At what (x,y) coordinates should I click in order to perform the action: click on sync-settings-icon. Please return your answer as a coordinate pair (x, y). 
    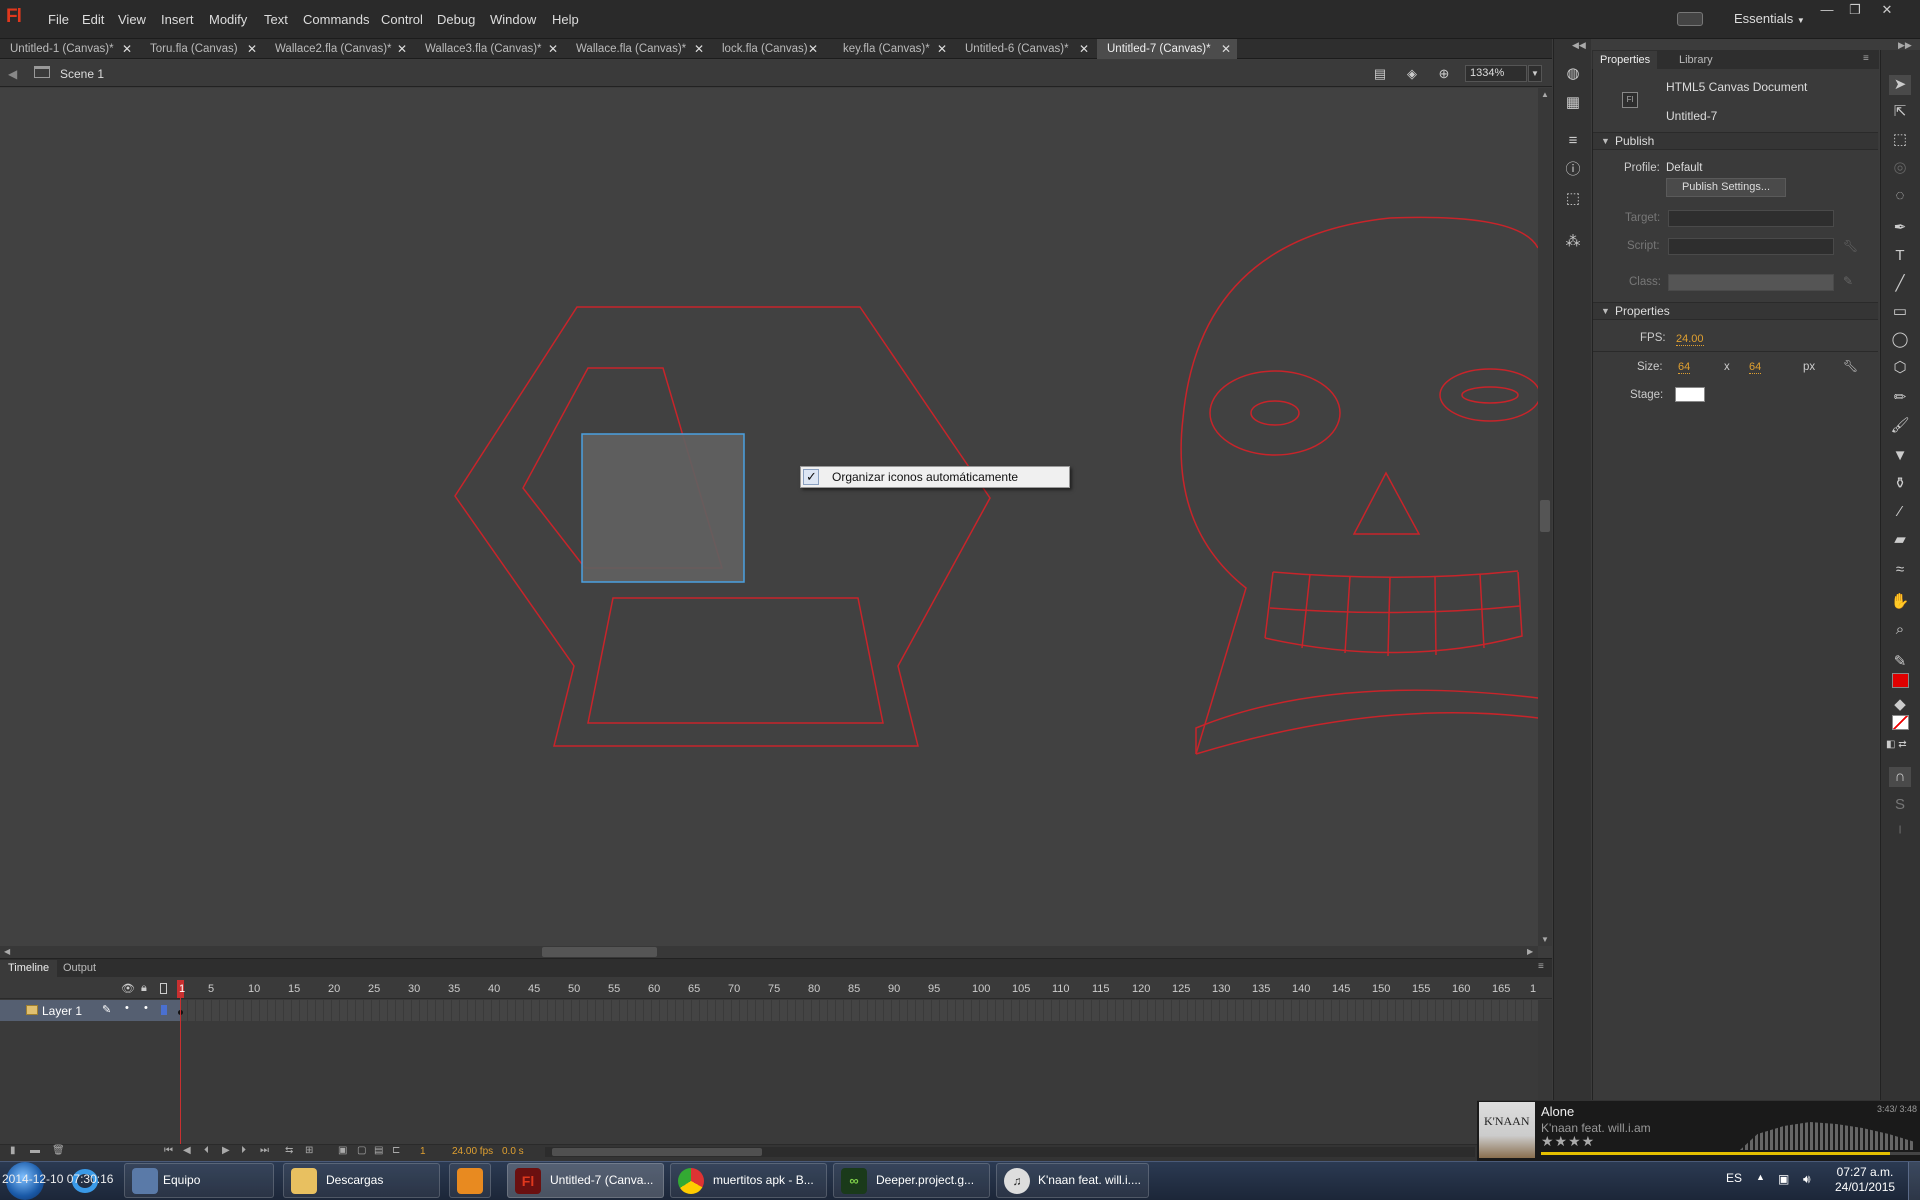
    Looking at the image, I should click on (1690, 19).